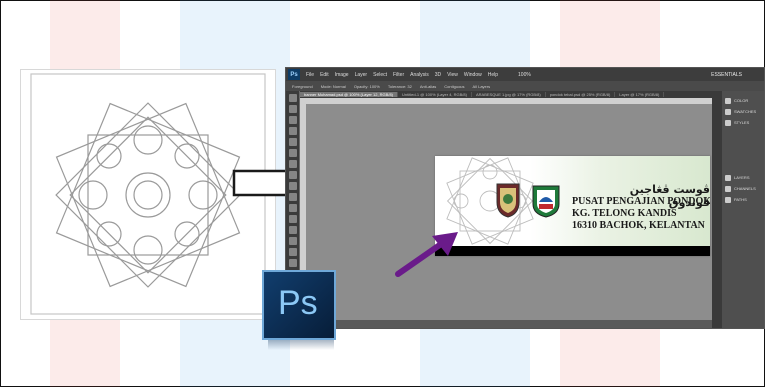  Describe the element at coordinates (493, 75) in the screenshot. I see `menu-help: Help` at that location.